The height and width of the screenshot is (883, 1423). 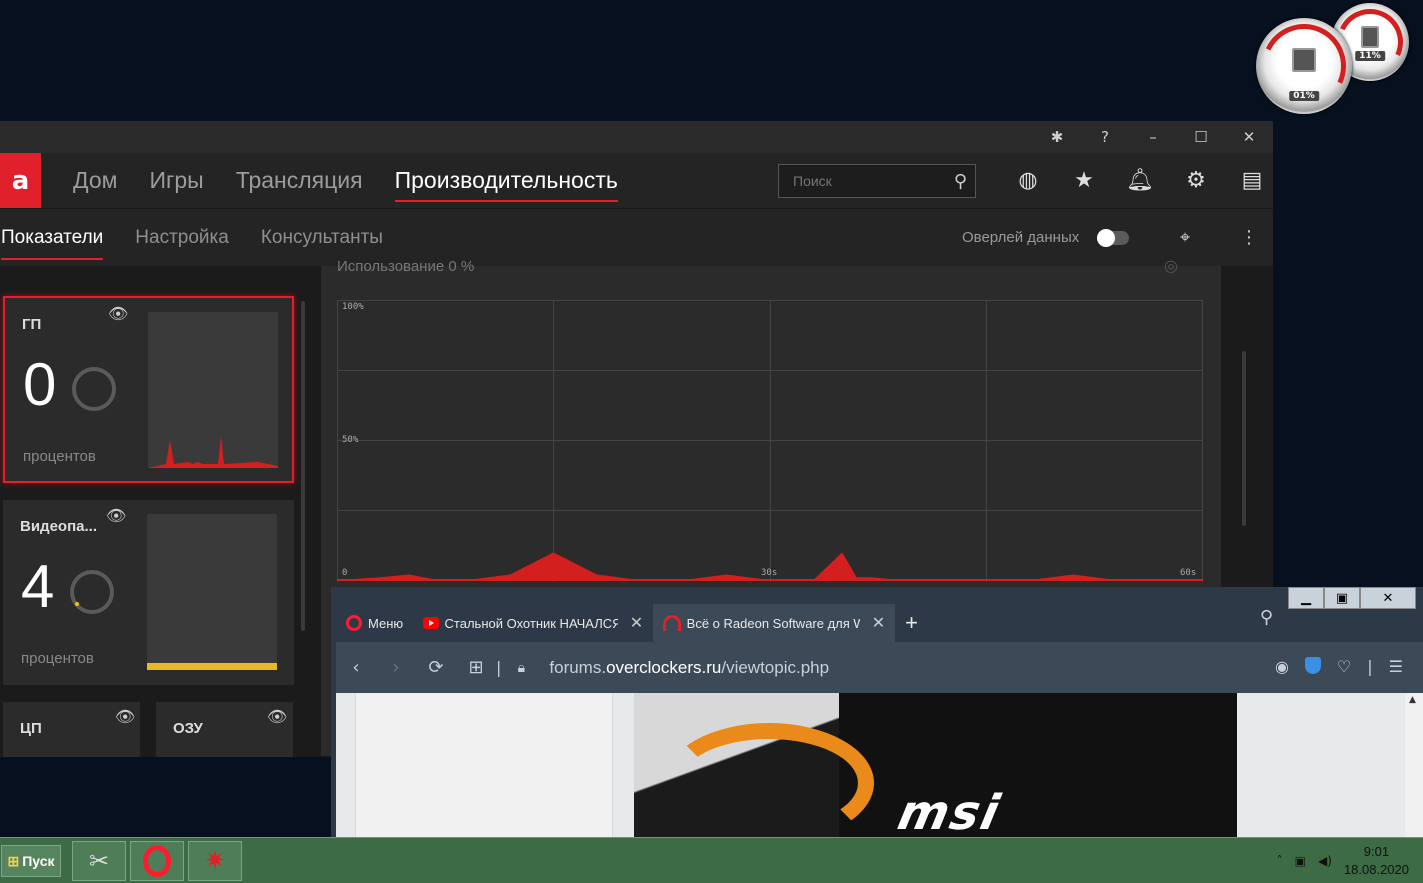 What do you see at coordinates (1325, 861) in the screenshot?
I see `volume-icon: ◀)` at bounding box center [1325, 861].